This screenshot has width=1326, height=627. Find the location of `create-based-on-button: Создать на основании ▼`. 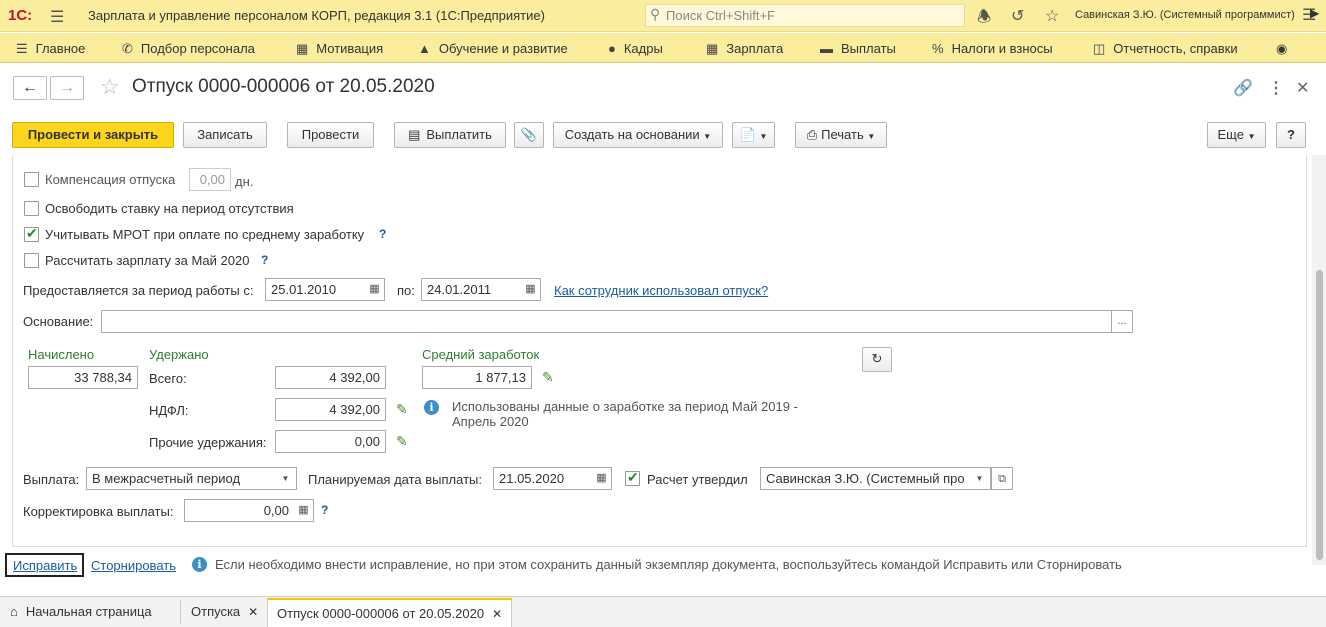

create-based-on-button: Создать на основании ▼ is located at coordinates (638, 135).